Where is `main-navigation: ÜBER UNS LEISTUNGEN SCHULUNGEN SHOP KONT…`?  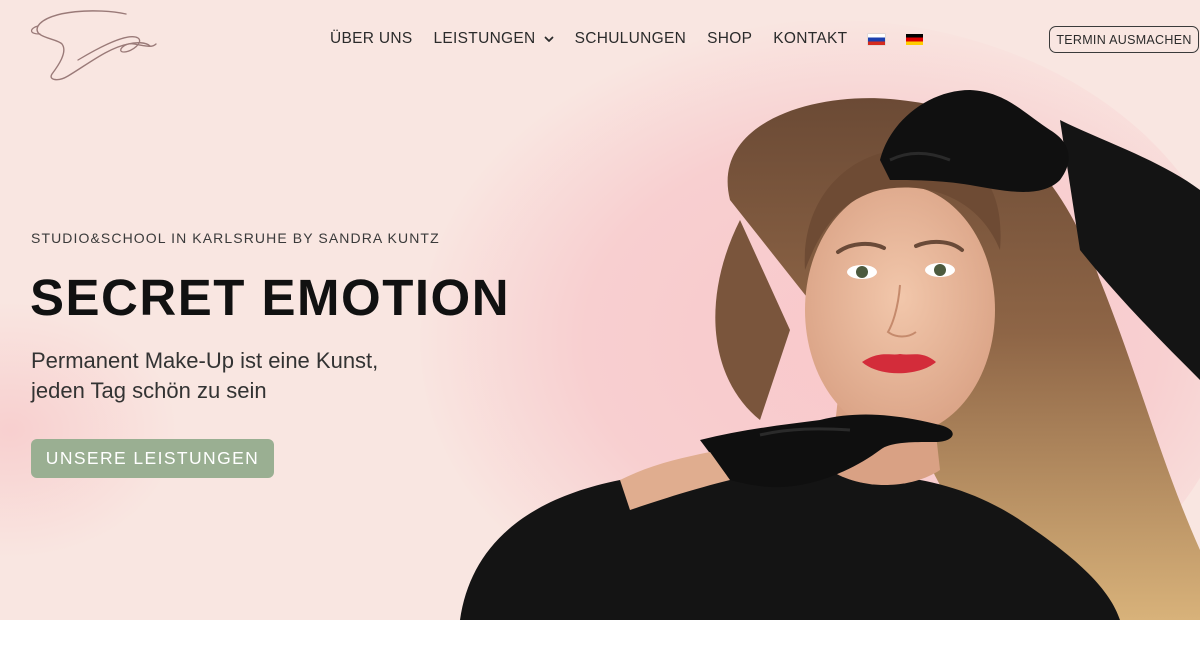 main-navigation: ÜBER UNS LEISTUNGEN SCHULUNGEN SHOP KONT… is located at coordinates (637, 39).